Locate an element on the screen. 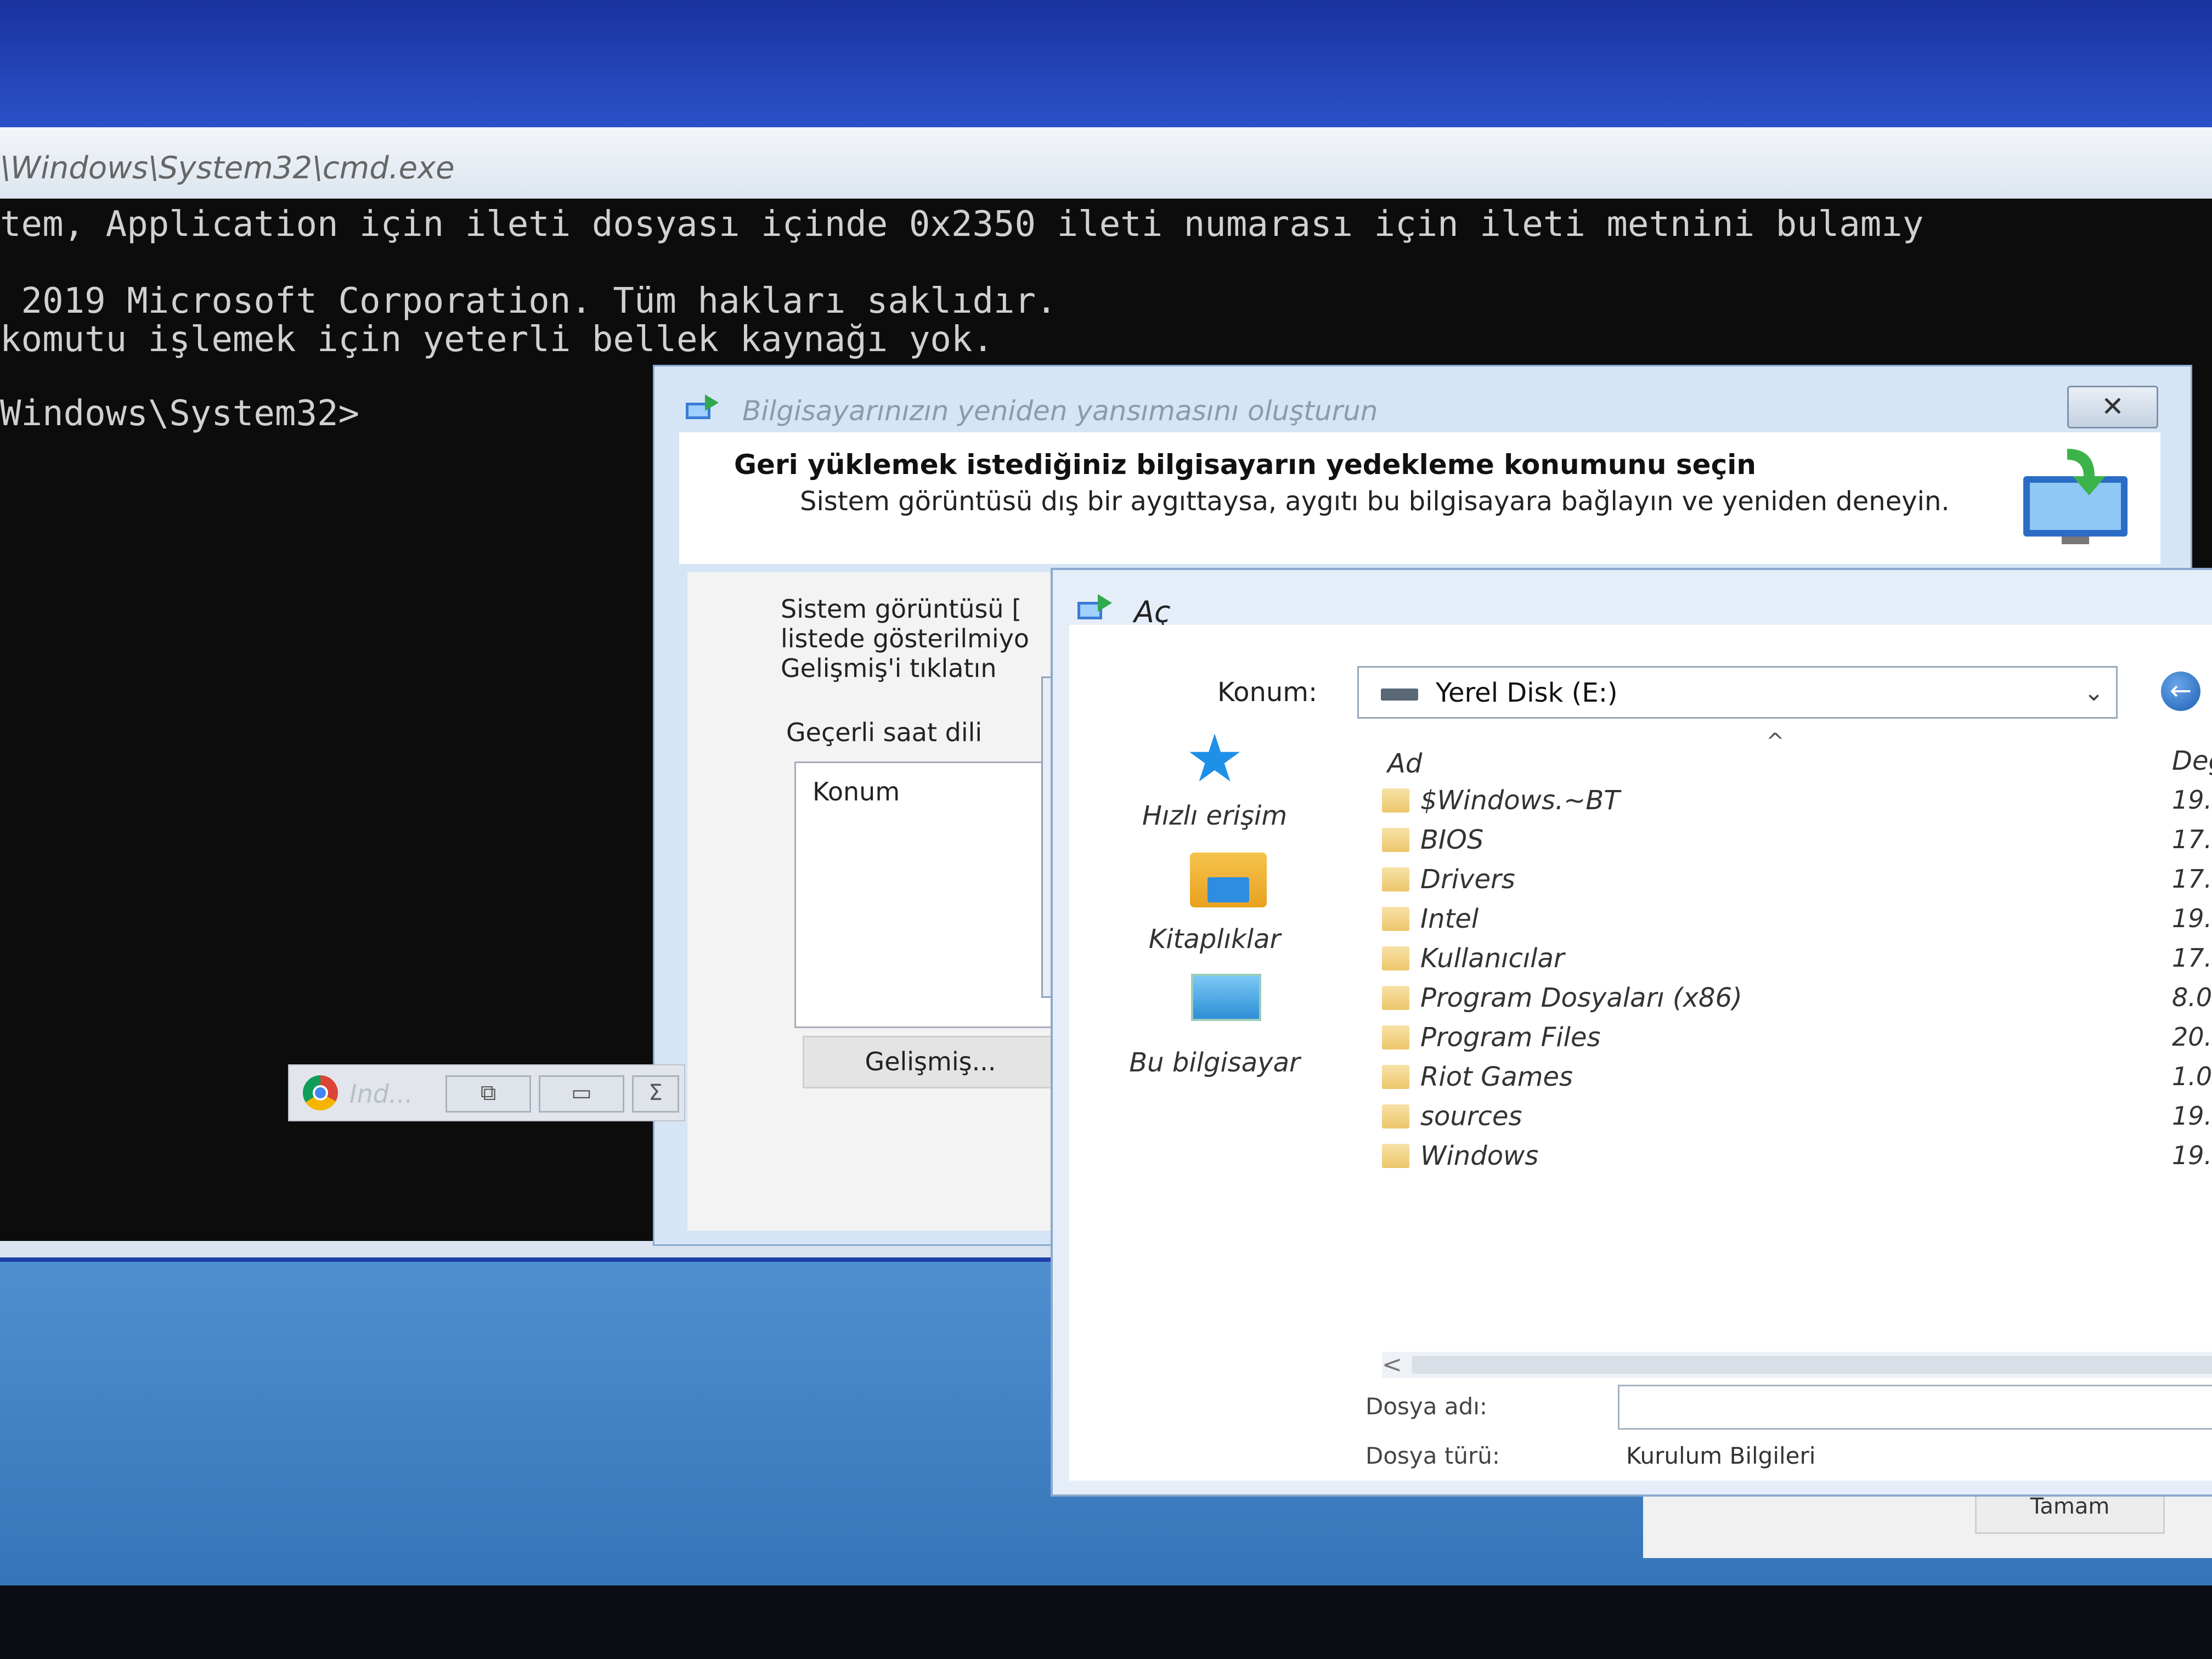 The height and width of the screenshot is (1659, 2212). file-date: 19.0 is located at coordinates (2192, 800).